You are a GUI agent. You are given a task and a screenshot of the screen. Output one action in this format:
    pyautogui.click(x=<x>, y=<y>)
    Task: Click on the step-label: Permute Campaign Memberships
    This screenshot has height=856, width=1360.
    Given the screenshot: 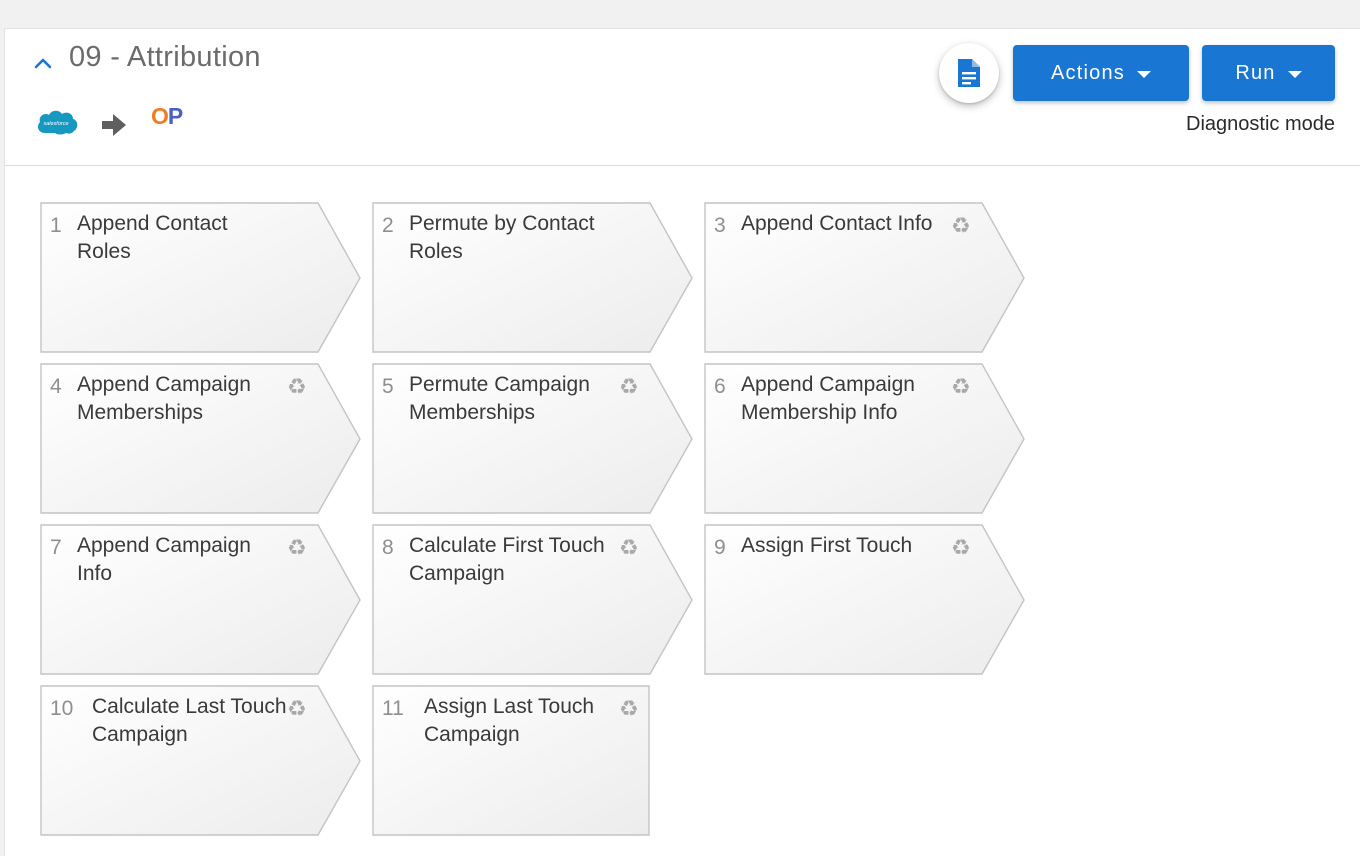 What is the action you would take?
    pyautogui.click(x=499, y=398)
    